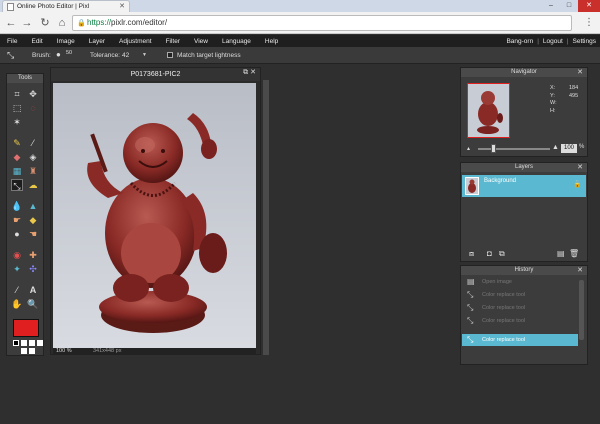 The height and width of the screenshot is (424, 600). Describe the element at coordinates (45, 23) in the screenshot. I see `reload-icon: ↻` at that location.